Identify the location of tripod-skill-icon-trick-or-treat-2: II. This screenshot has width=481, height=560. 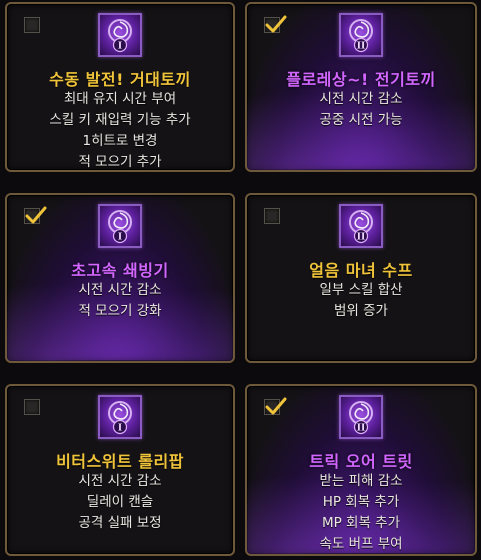
(361, 417).